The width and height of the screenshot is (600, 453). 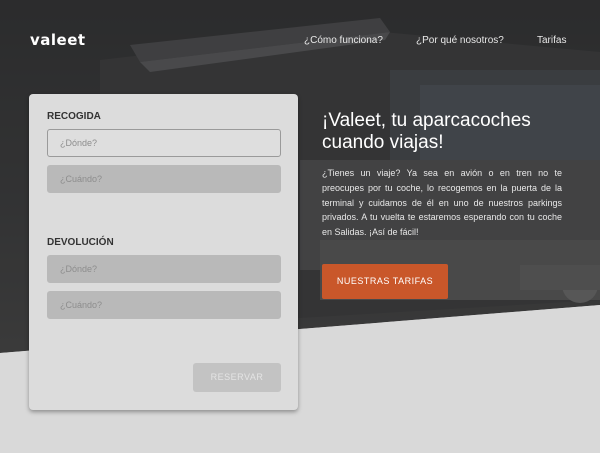 I want to click on pickup-date-input: ¿Cuándo?, so click(x=164, y=179).